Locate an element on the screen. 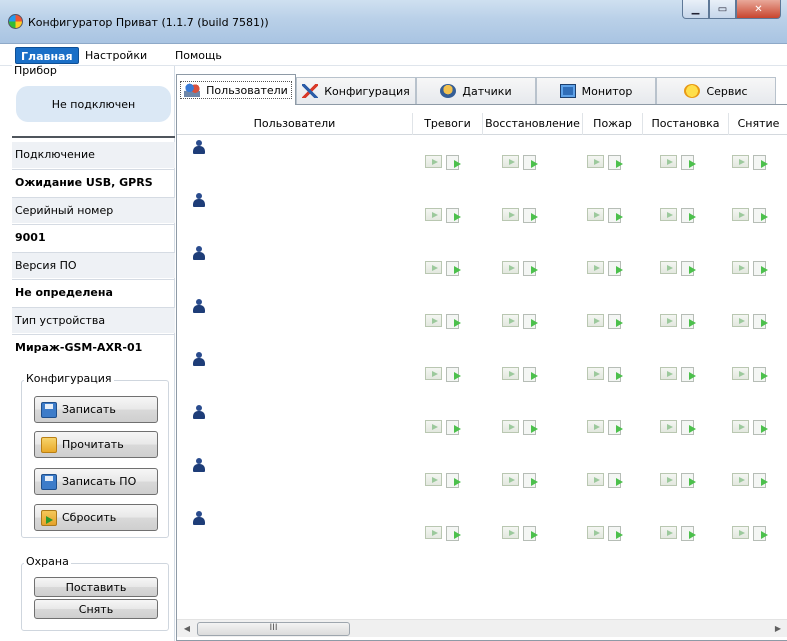 Image resolution: width=787 pixels, height=641 pixels. close-button: ✕ is located at coordinates (758, 9).